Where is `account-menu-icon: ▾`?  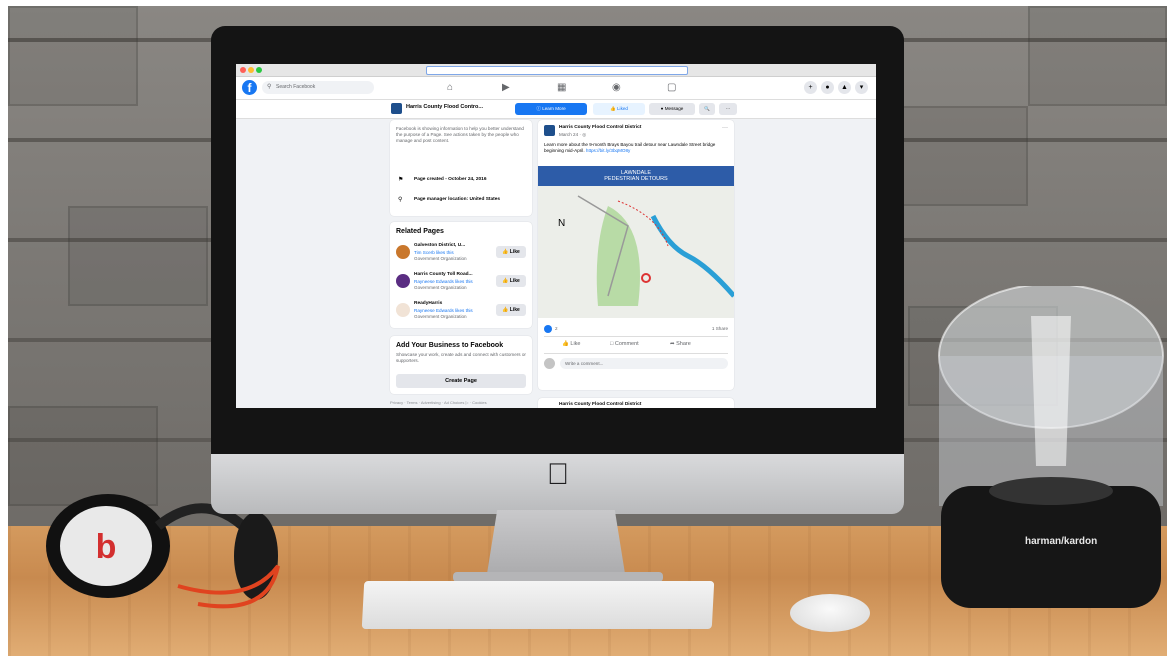
account-menu-icon: ▾ is located at coordinates (861, 87).